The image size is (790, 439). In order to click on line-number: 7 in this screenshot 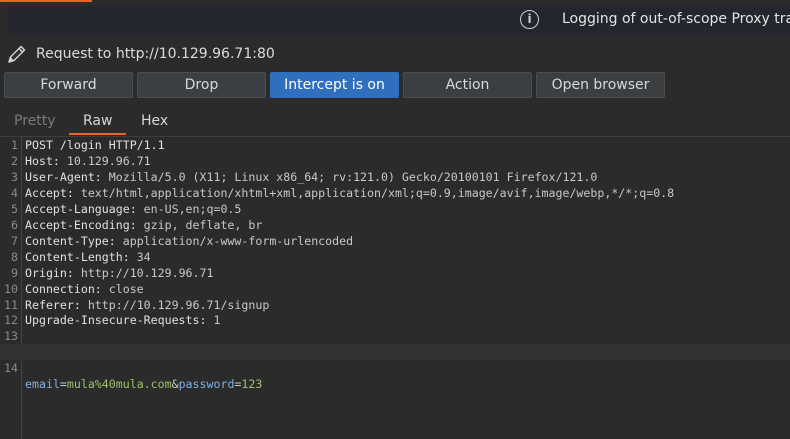, I will do `click(14, 240)`.